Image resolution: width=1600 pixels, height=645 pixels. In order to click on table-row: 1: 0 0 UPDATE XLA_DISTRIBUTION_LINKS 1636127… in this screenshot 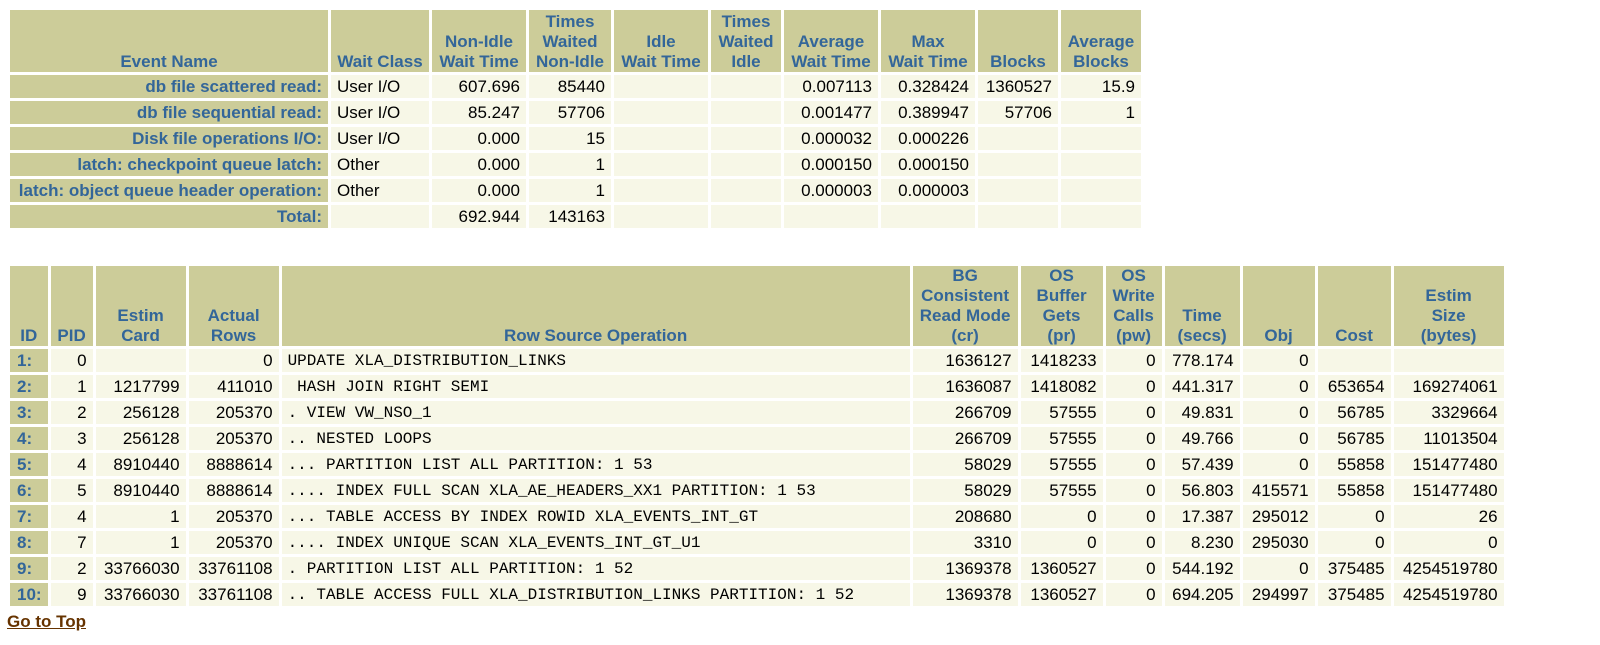, I will do `click(757, 360)`.